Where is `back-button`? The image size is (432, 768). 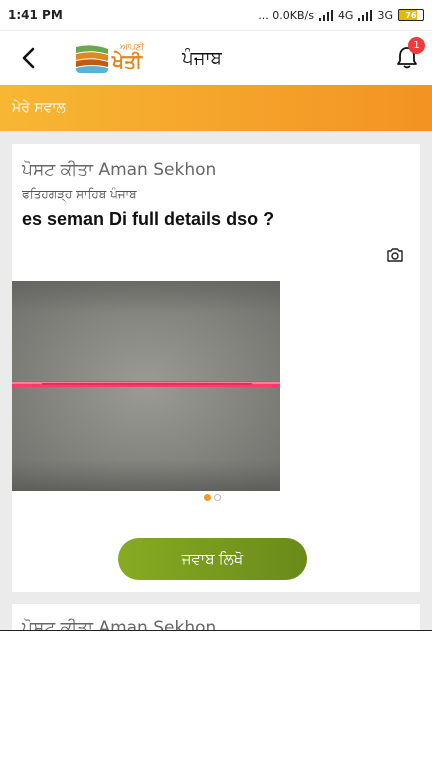 back-button is located at coordinates (28, 58).